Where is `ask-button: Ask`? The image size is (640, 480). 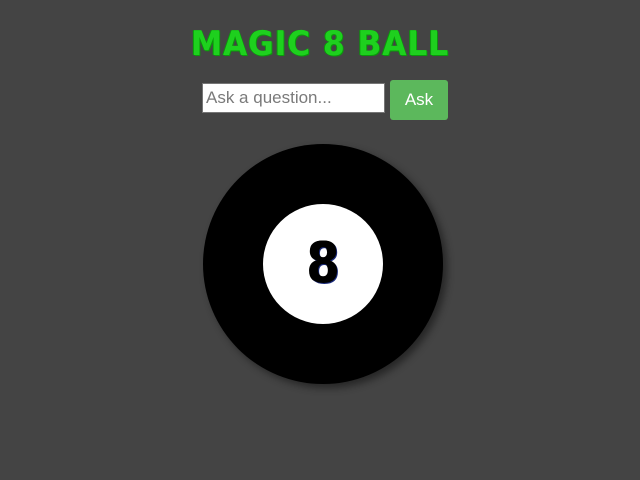
ask-button: Ask is located at coordinates (419, 100).